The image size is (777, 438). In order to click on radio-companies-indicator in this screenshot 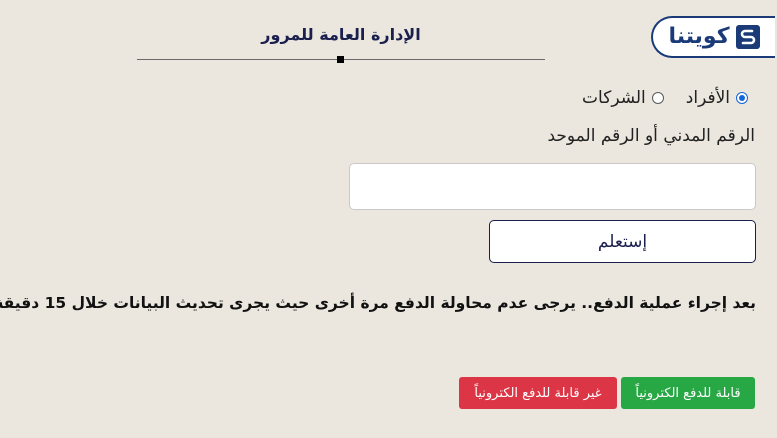, I will do `click(658, 98)`.